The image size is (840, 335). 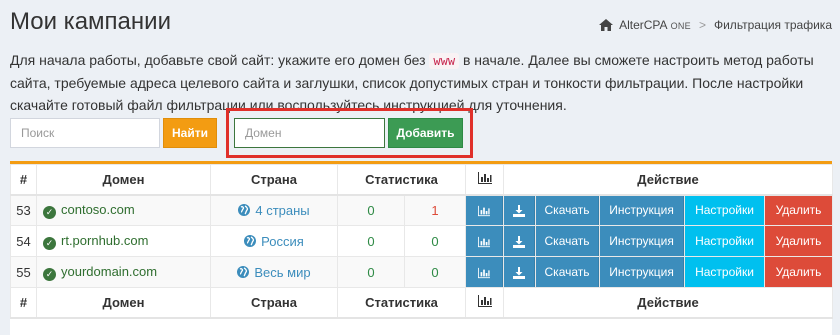 I want to click on col-domain: Домен, so click(x=123, y=180).